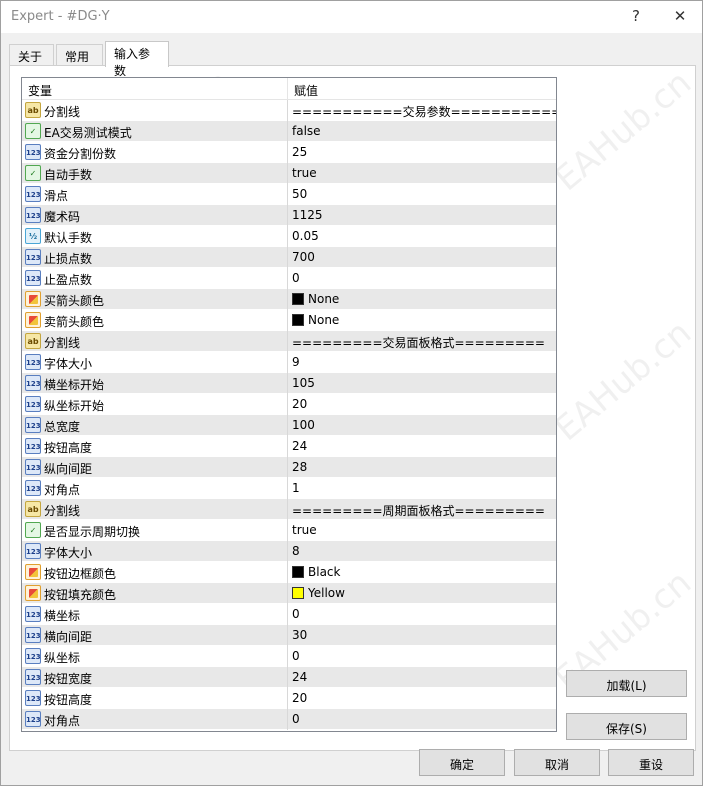  What do you see at coordinates (155, 215) in the screenshot?
I see `param-name-cell: 123 魔术码` at bounding box center [155, 215].